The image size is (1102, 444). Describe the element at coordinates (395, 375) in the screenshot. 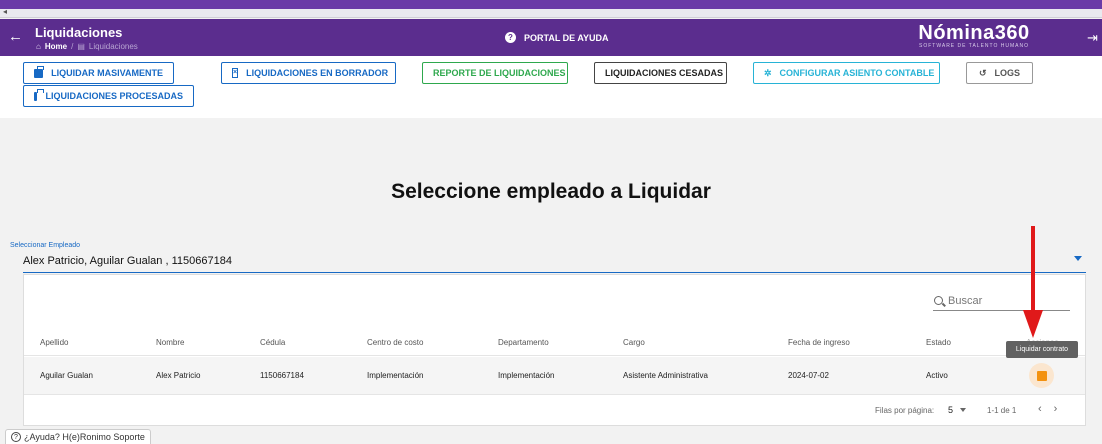

I see `cell-centro-costo: Implementación` at that location.